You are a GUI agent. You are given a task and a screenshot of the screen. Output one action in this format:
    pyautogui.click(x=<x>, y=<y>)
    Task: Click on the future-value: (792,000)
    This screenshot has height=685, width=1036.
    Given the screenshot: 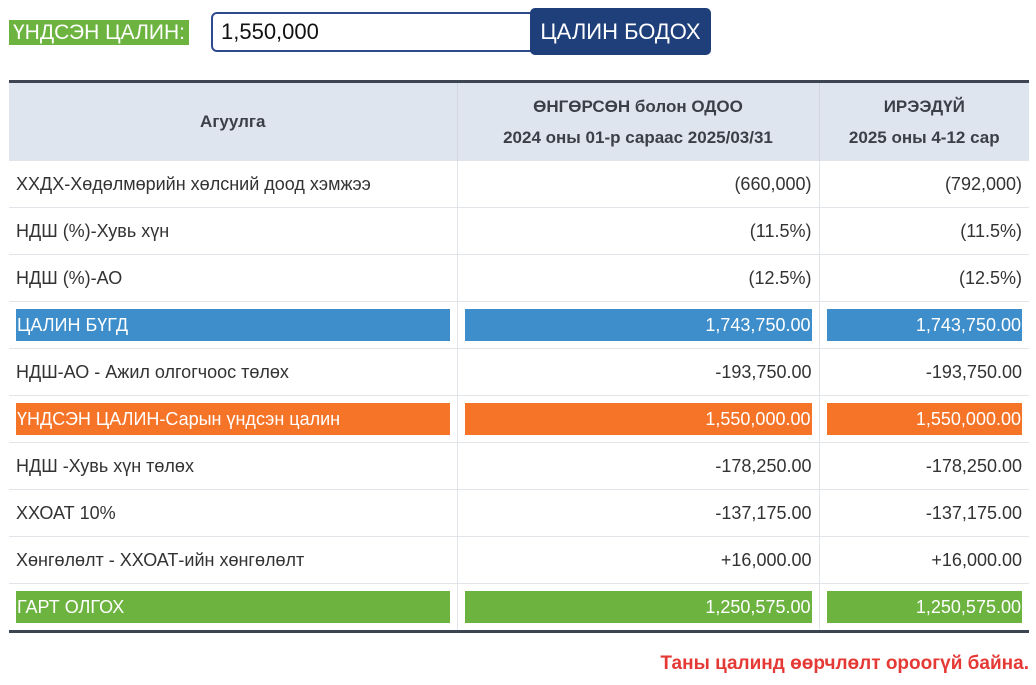 What is the action you would take?
    pyautogui.click(x=924, y=184)
    